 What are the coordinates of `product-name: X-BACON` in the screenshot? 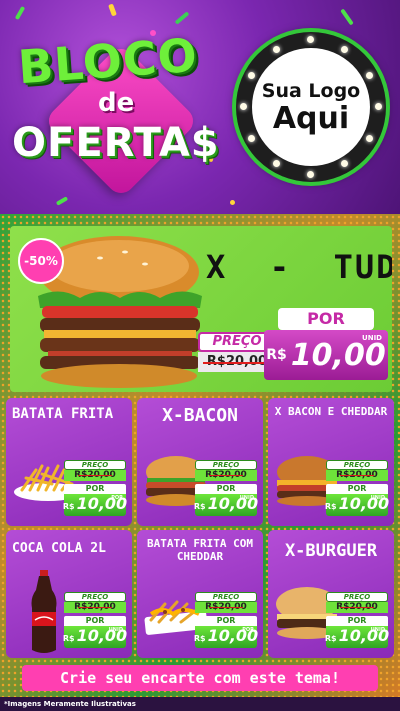 It's located at (200, 415).